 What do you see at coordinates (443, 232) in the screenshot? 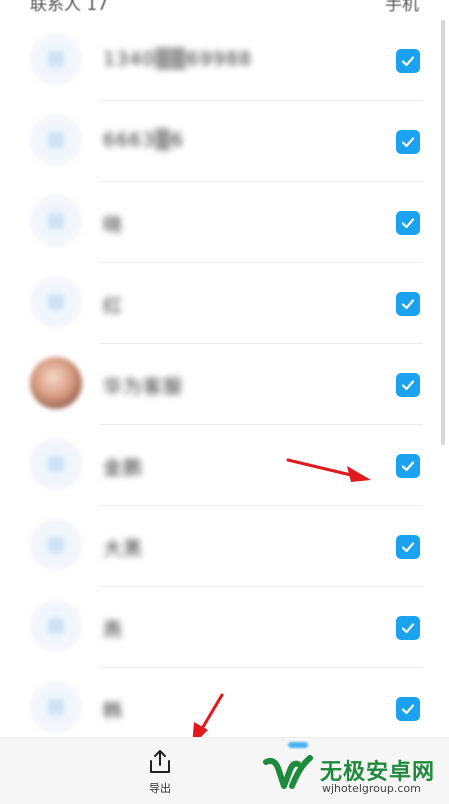
I see `scrollbar` at bounding box center [443, 232].